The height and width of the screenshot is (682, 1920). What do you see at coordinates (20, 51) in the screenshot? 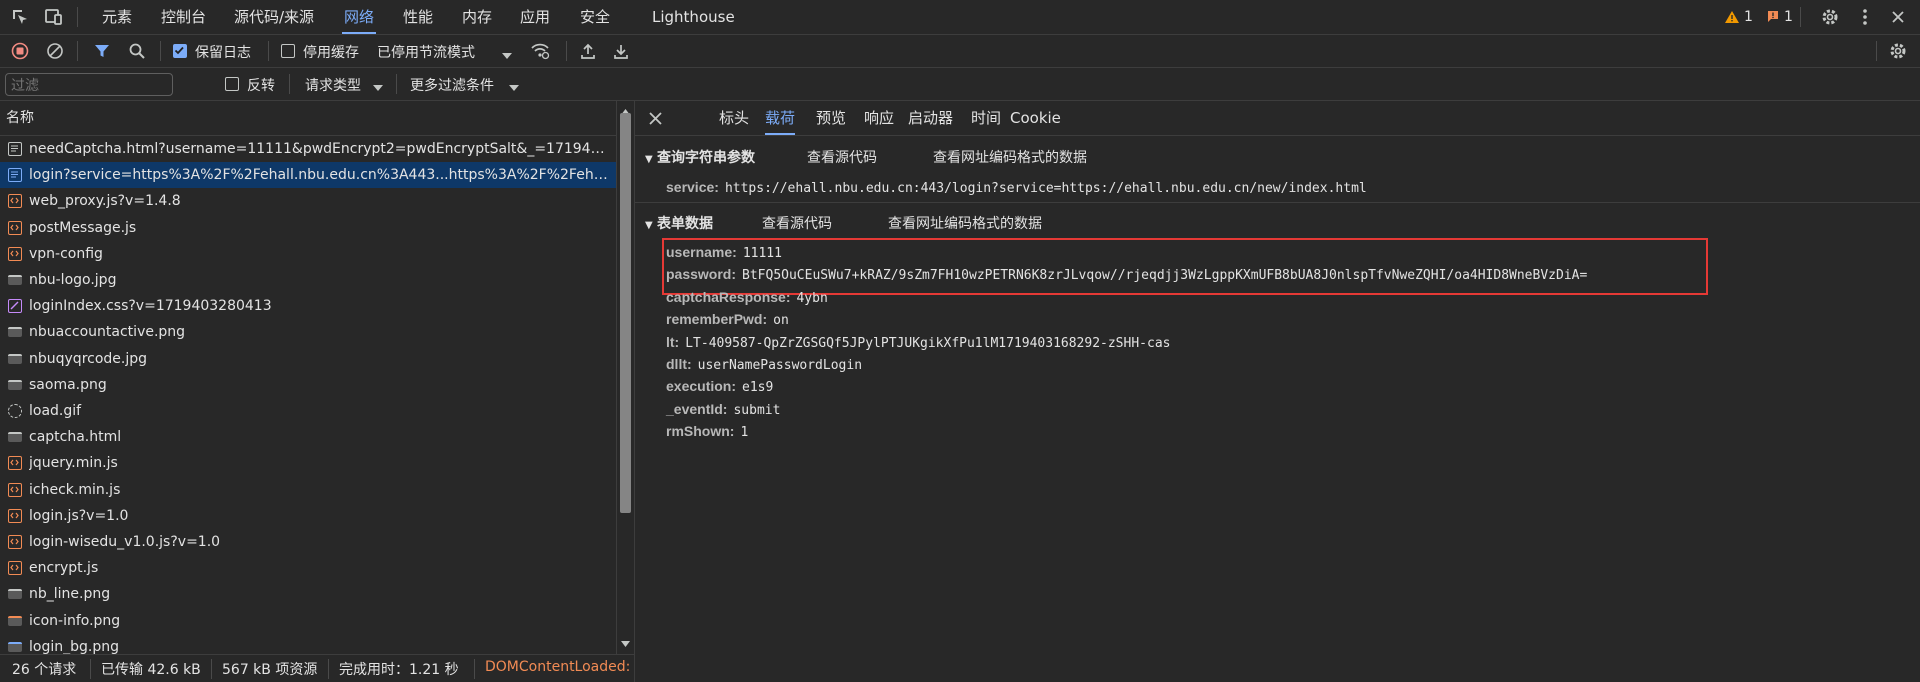
I see `record-stop-icon` at bounding box center [20, 51].